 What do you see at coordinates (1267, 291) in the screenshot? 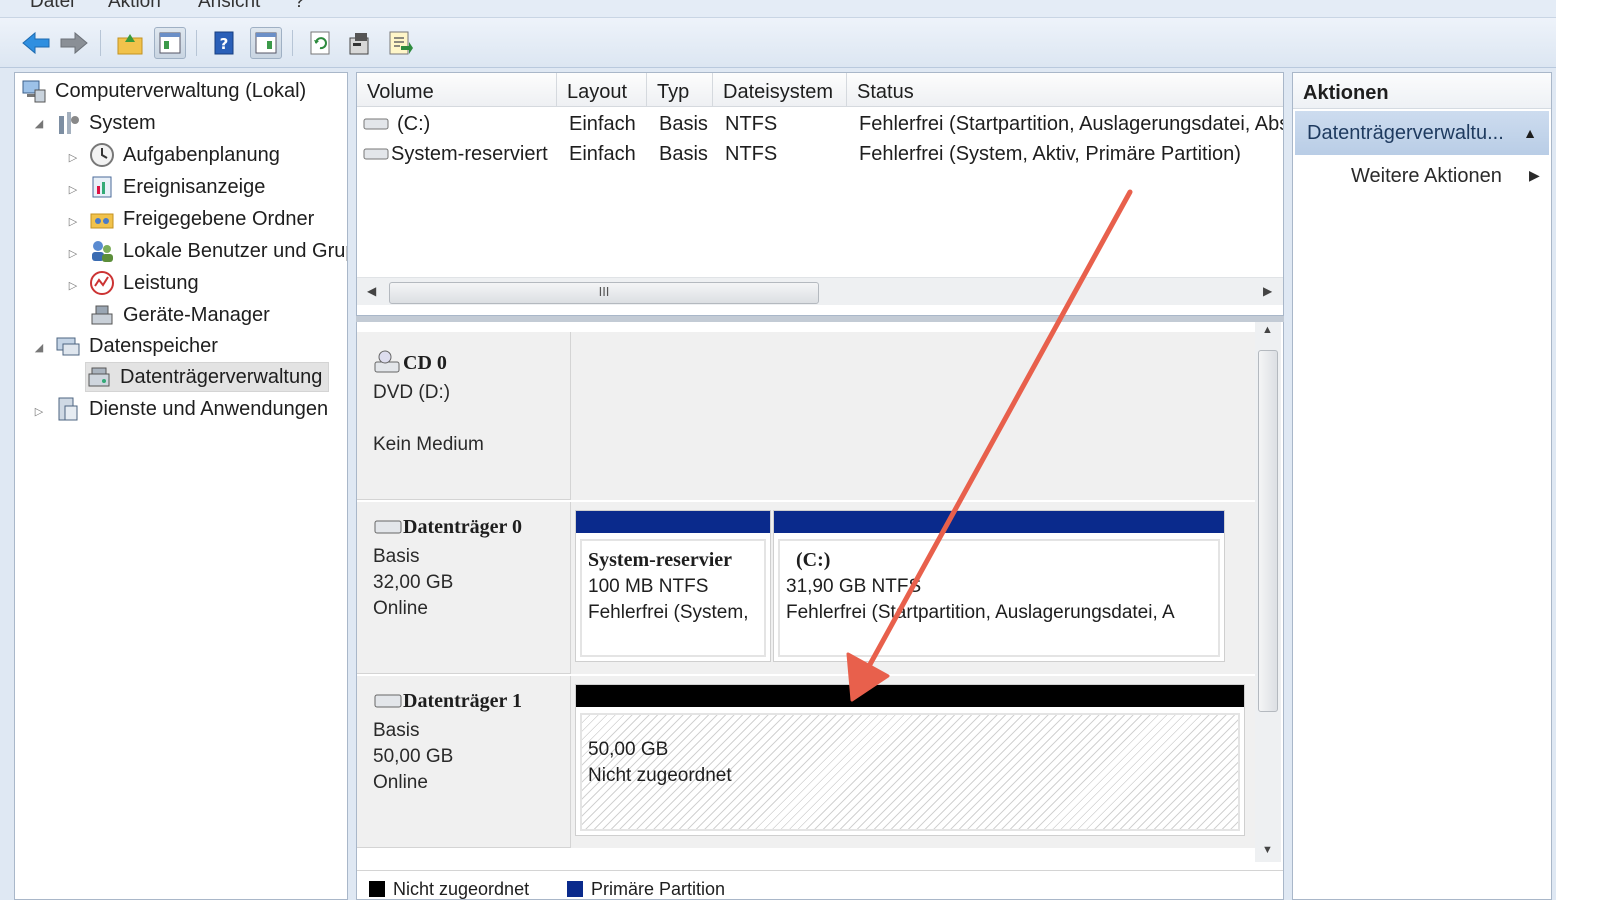
I see `scroll-right-icon: ▶` at bounding box center [1267, 291].